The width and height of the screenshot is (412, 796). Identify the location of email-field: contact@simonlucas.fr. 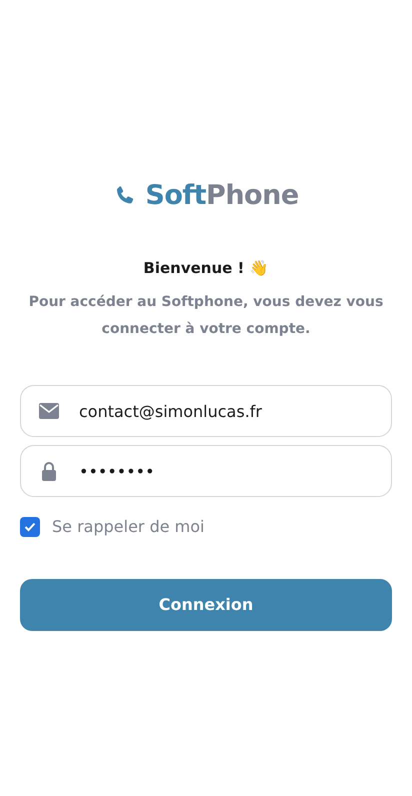
(206, 411).